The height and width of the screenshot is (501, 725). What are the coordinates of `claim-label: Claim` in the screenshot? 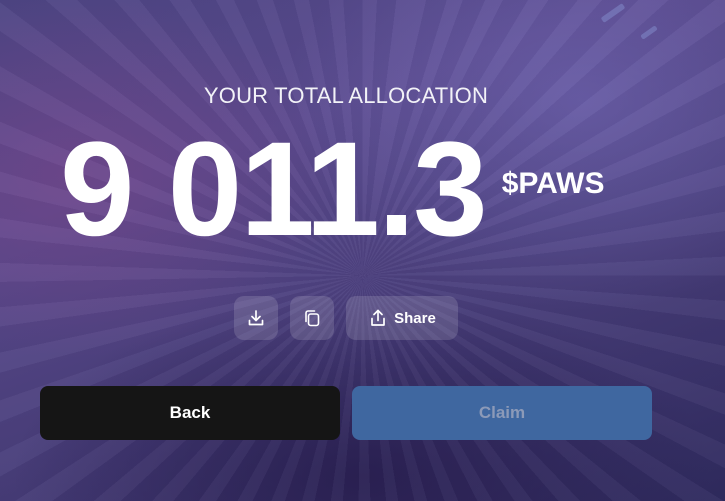 It's located at (502, 412).